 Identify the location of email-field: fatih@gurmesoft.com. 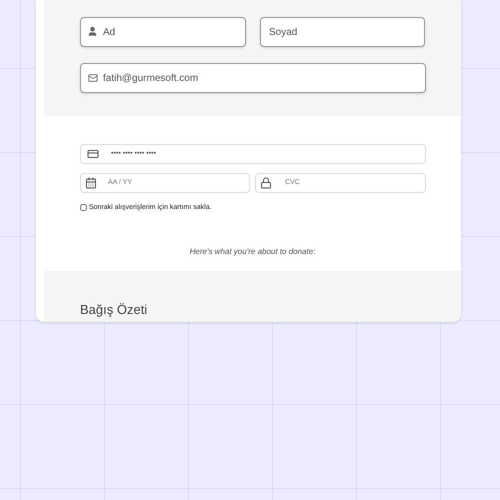
(253, 78).